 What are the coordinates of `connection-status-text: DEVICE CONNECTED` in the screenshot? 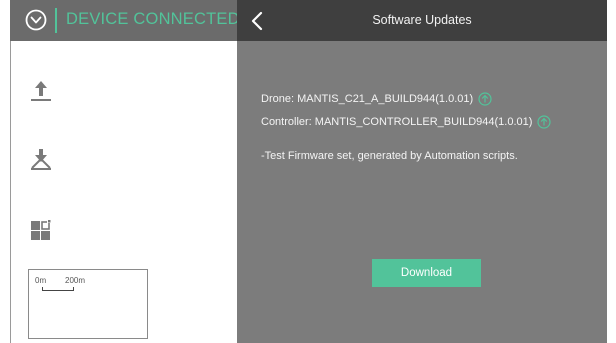 It's located at (153, 19).